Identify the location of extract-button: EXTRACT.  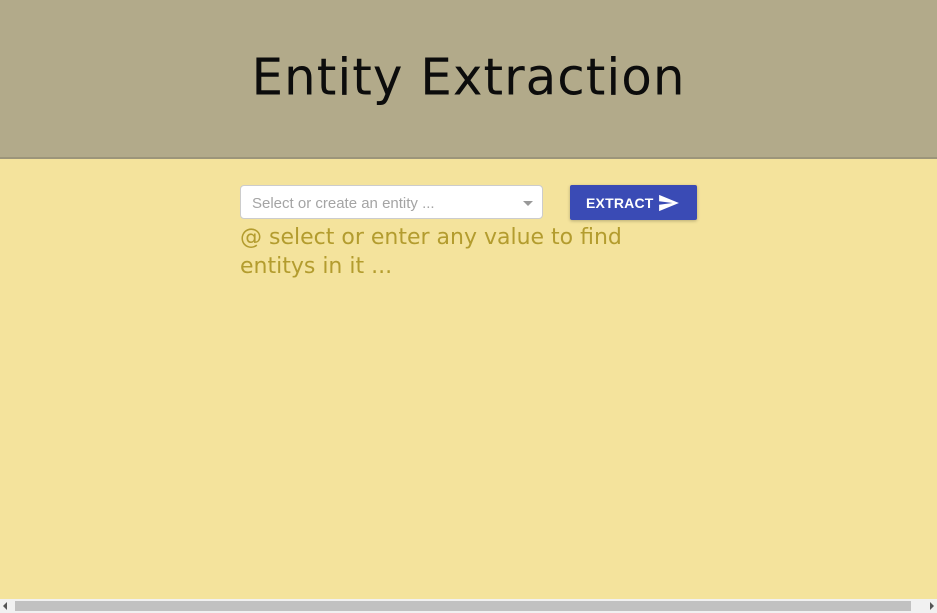
(633, 202).